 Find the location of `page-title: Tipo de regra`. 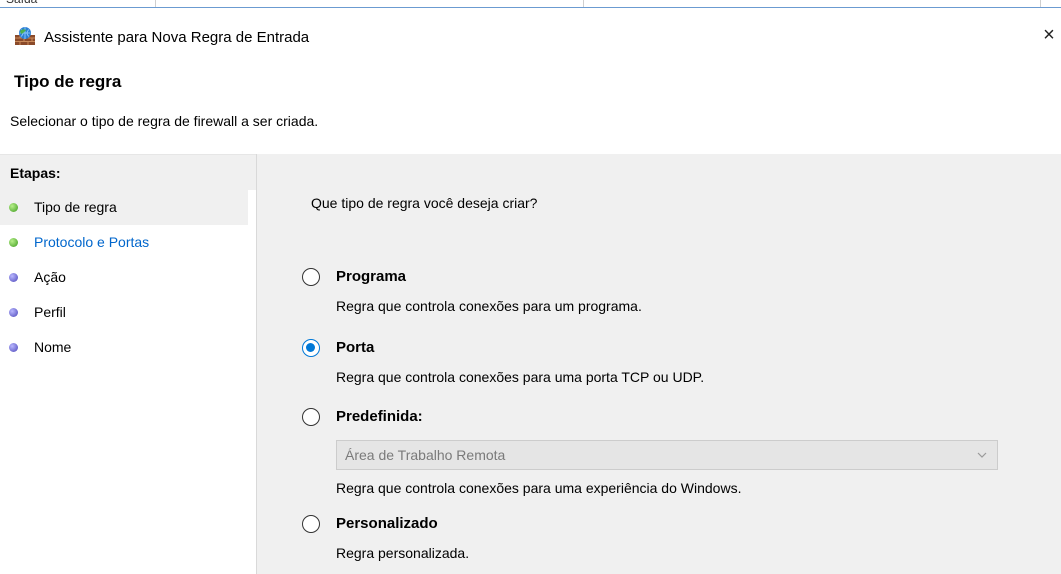

page-title: Tipo de regra is located at coordinates (68, 81).